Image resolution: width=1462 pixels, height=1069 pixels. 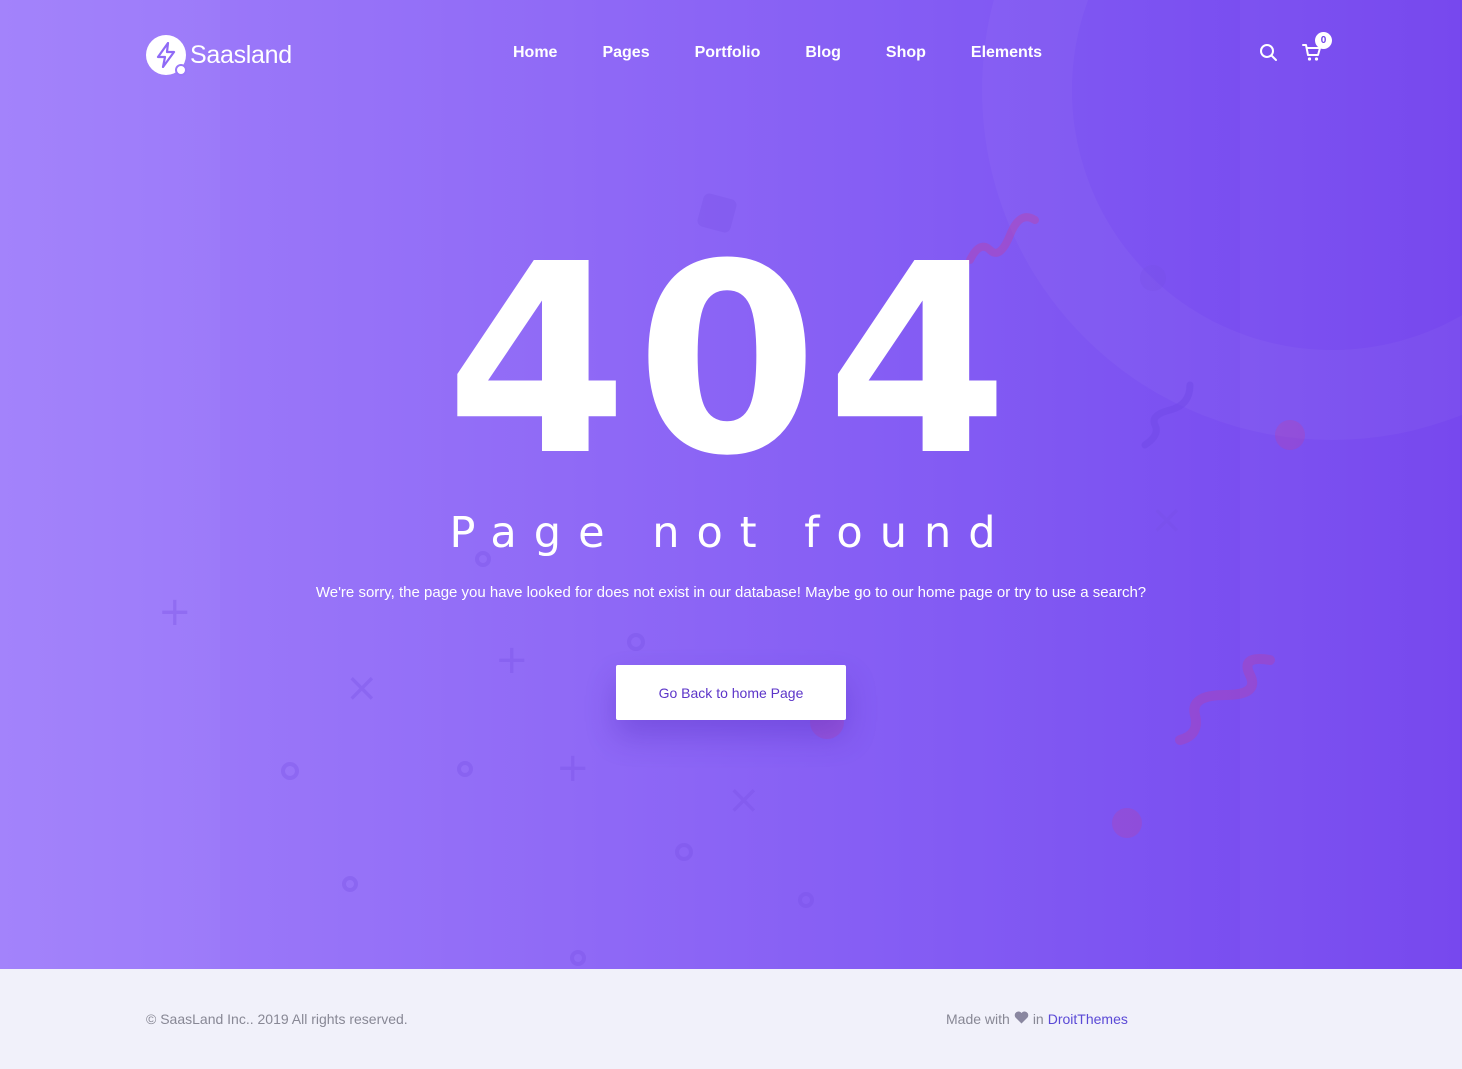 I want to click on nav-item-elements: Elements, so click(x=1006, y=53).